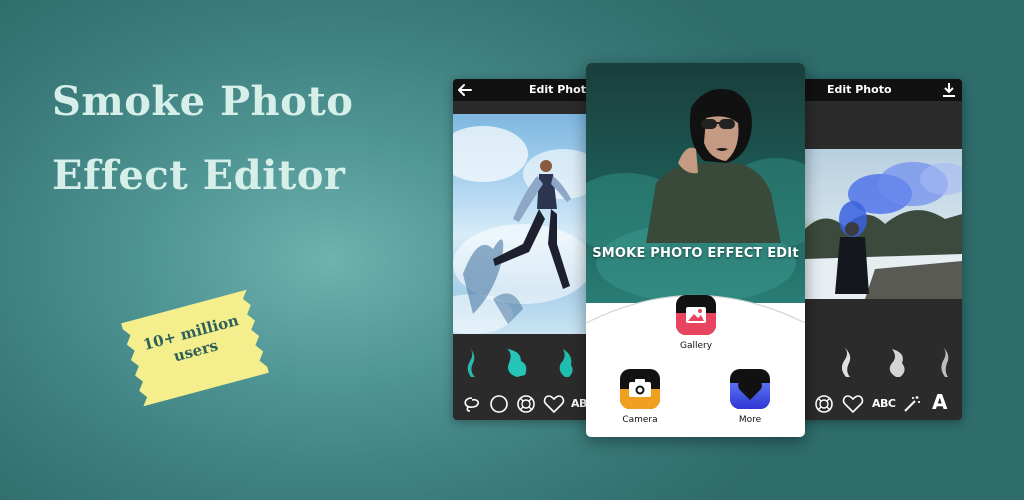  I want to click on users-badge: 10+ million users, so click(195, 348).